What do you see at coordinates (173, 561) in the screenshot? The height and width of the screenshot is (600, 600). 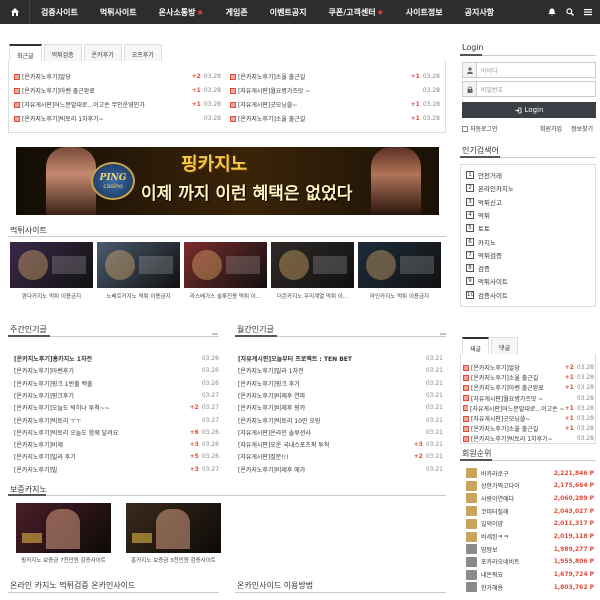 I see `guarantee-casino-caption: 홍카지노 보증금 3천만원 검증사이트` at bounding box center [173, 561].